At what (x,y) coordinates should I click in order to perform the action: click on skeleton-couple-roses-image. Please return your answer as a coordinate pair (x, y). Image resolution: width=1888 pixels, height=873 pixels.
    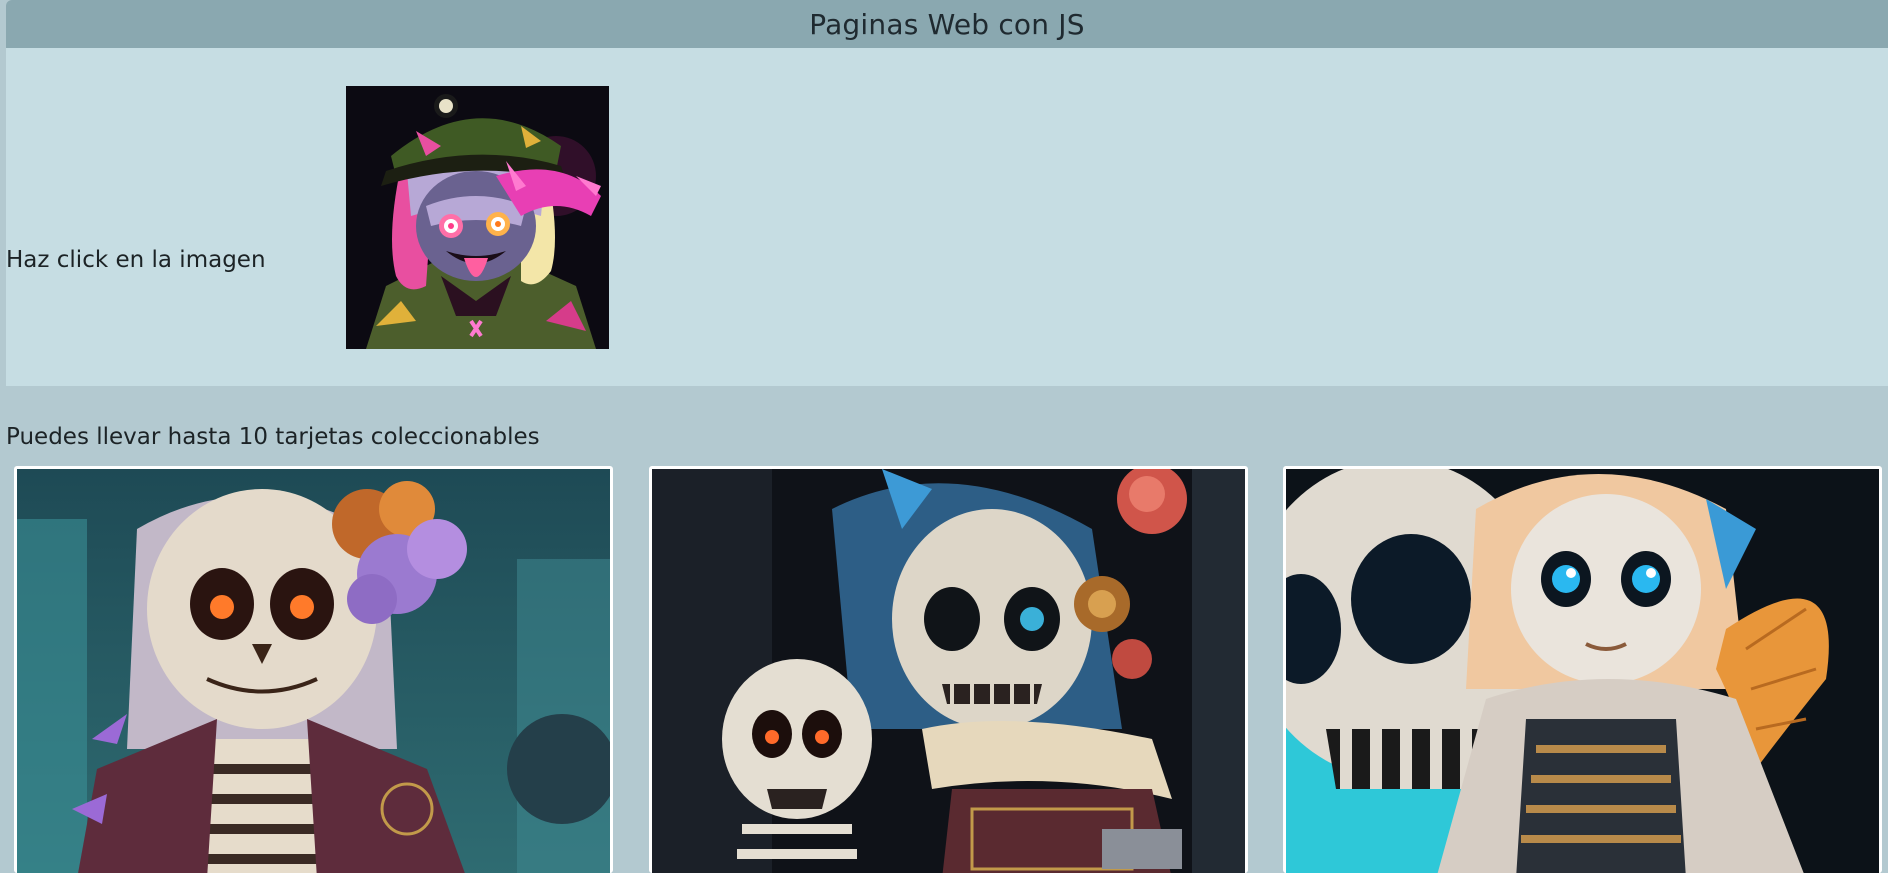
    Looking at the image, I should click on (948, 671).